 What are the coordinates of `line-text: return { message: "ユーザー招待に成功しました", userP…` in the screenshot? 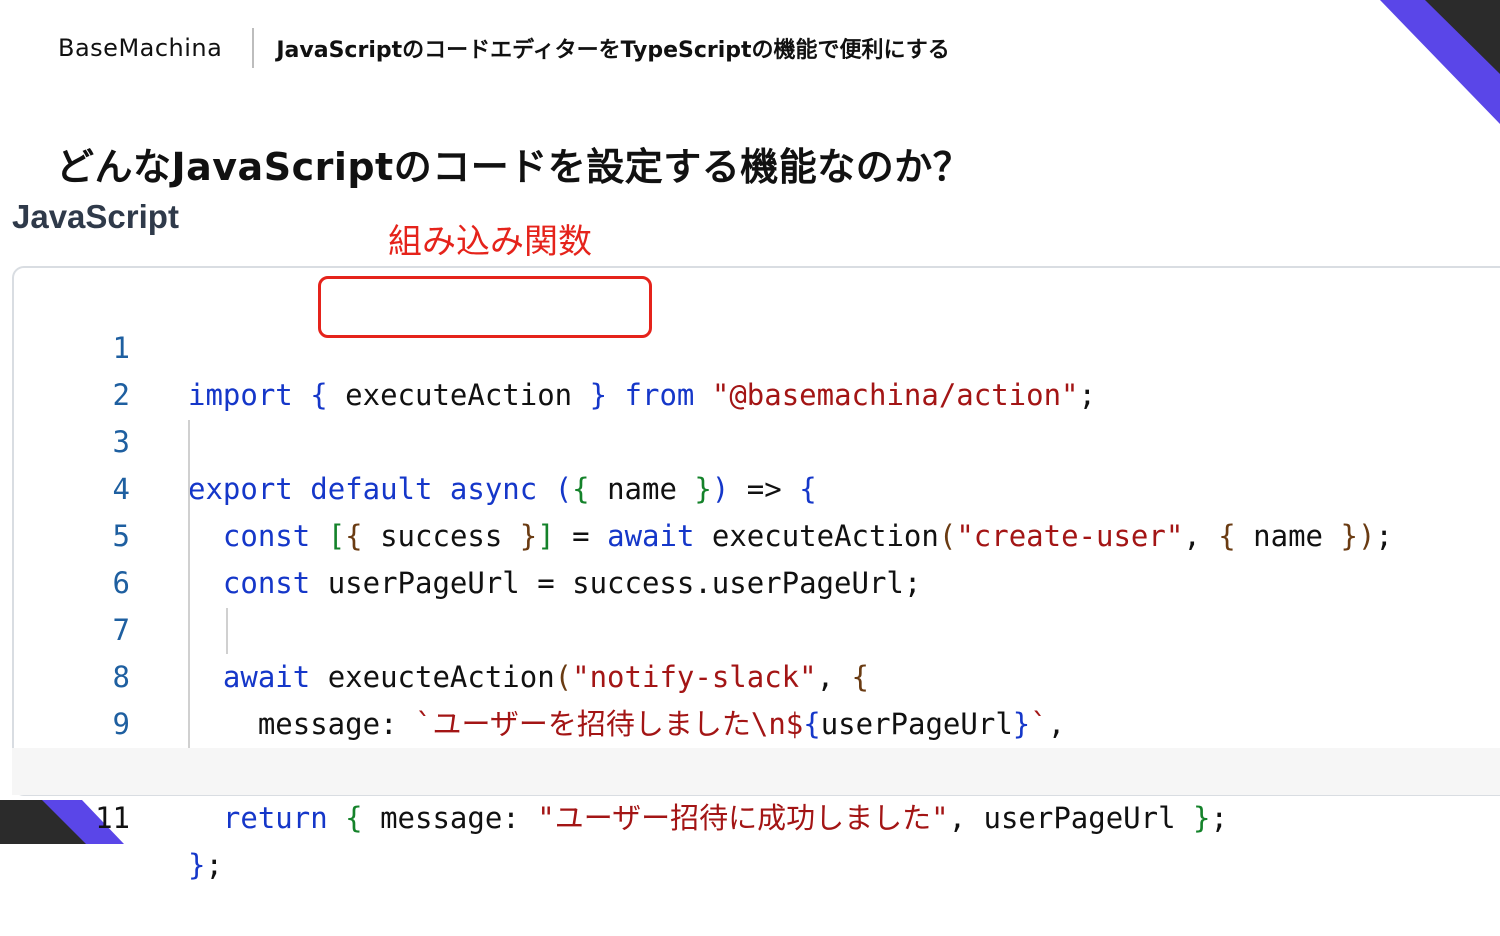 It's located at (725, 818).